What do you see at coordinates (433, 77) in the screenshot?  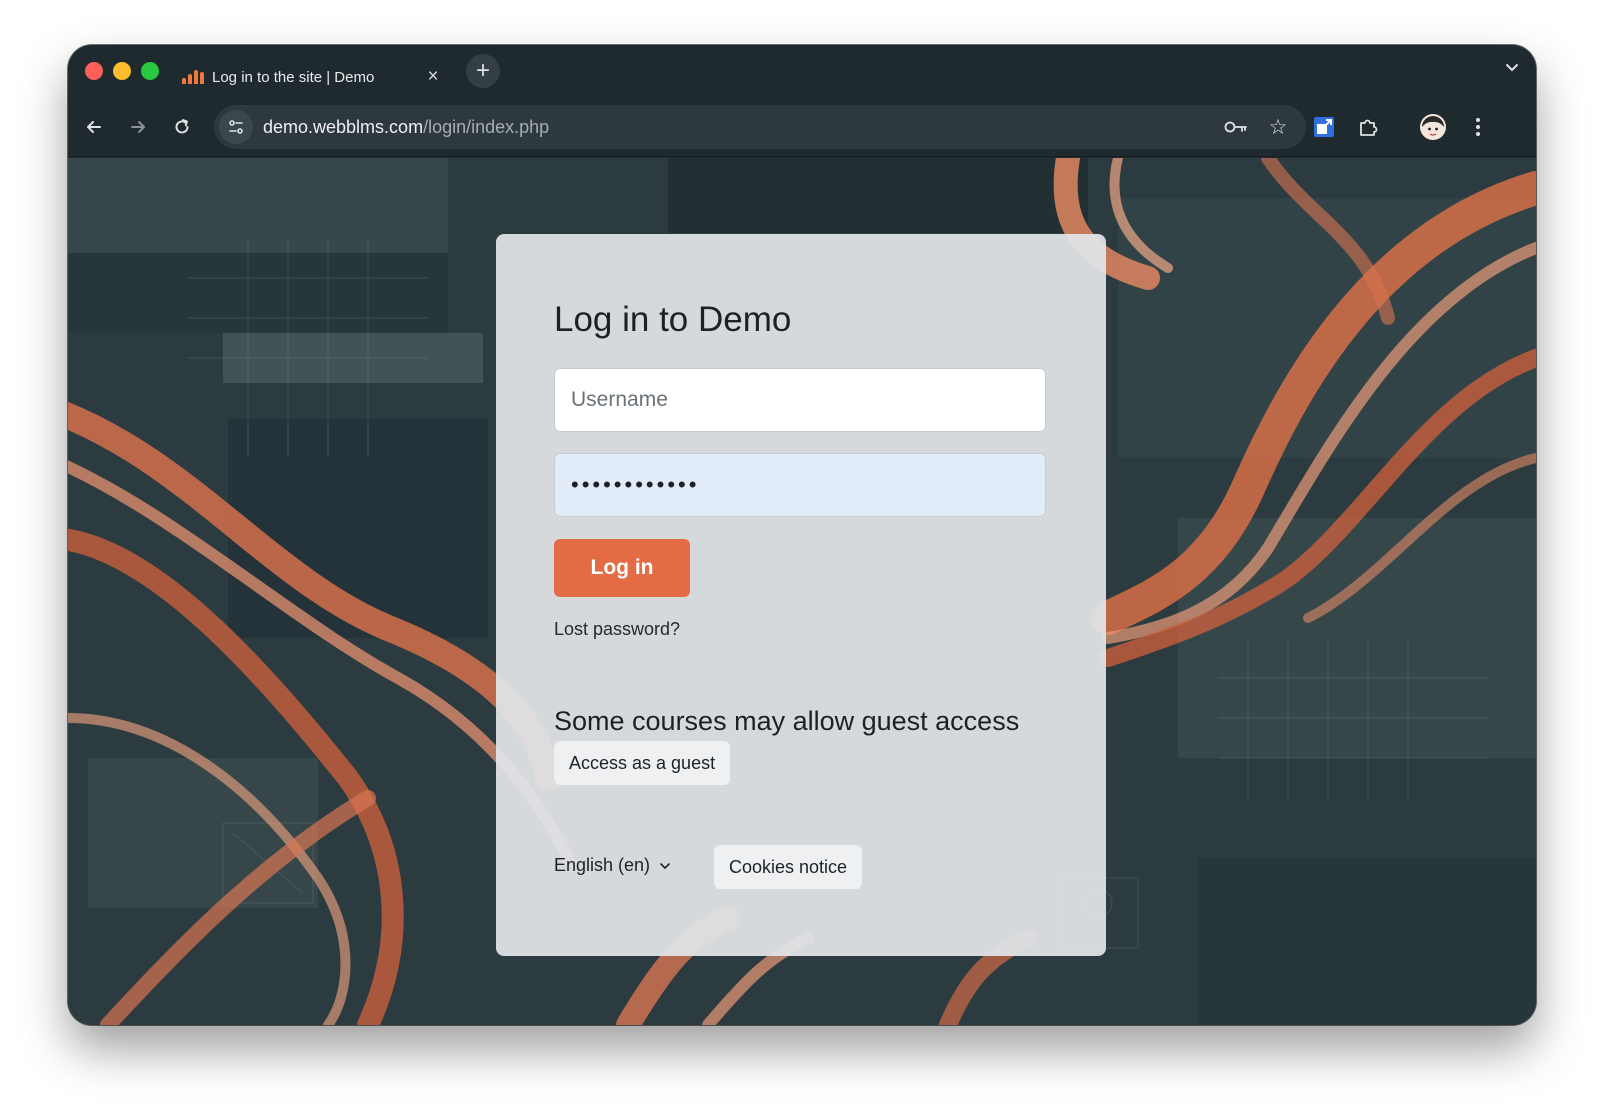 I see `tab-close-icon: ×` at bounding box center [433, 77].